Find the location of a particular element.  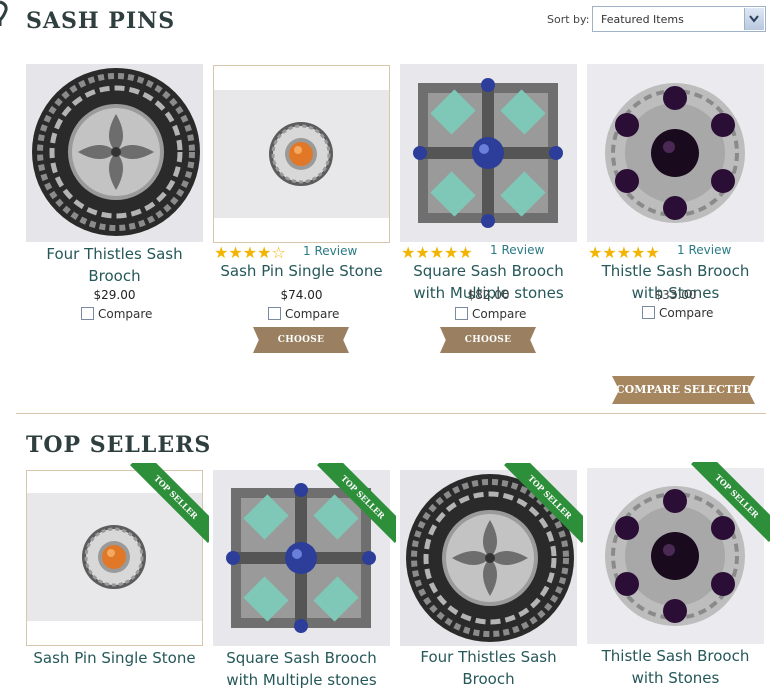

top-seller-name: Thistle Sash Brooch with Stones is located at coordinates (675, 667).